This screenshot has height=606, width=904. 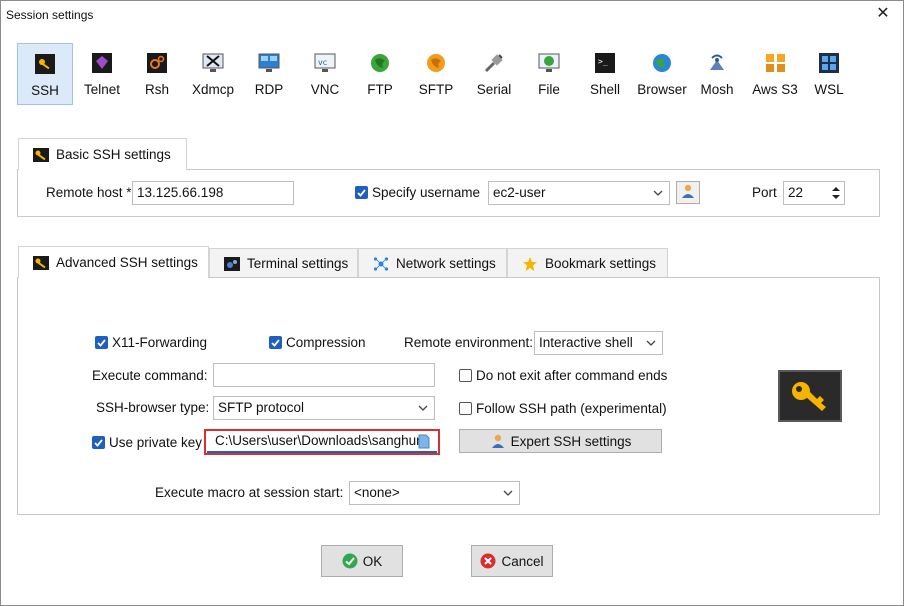 I want to click on specify-username-checkbox: Specify username, so click(x=417, y=192).